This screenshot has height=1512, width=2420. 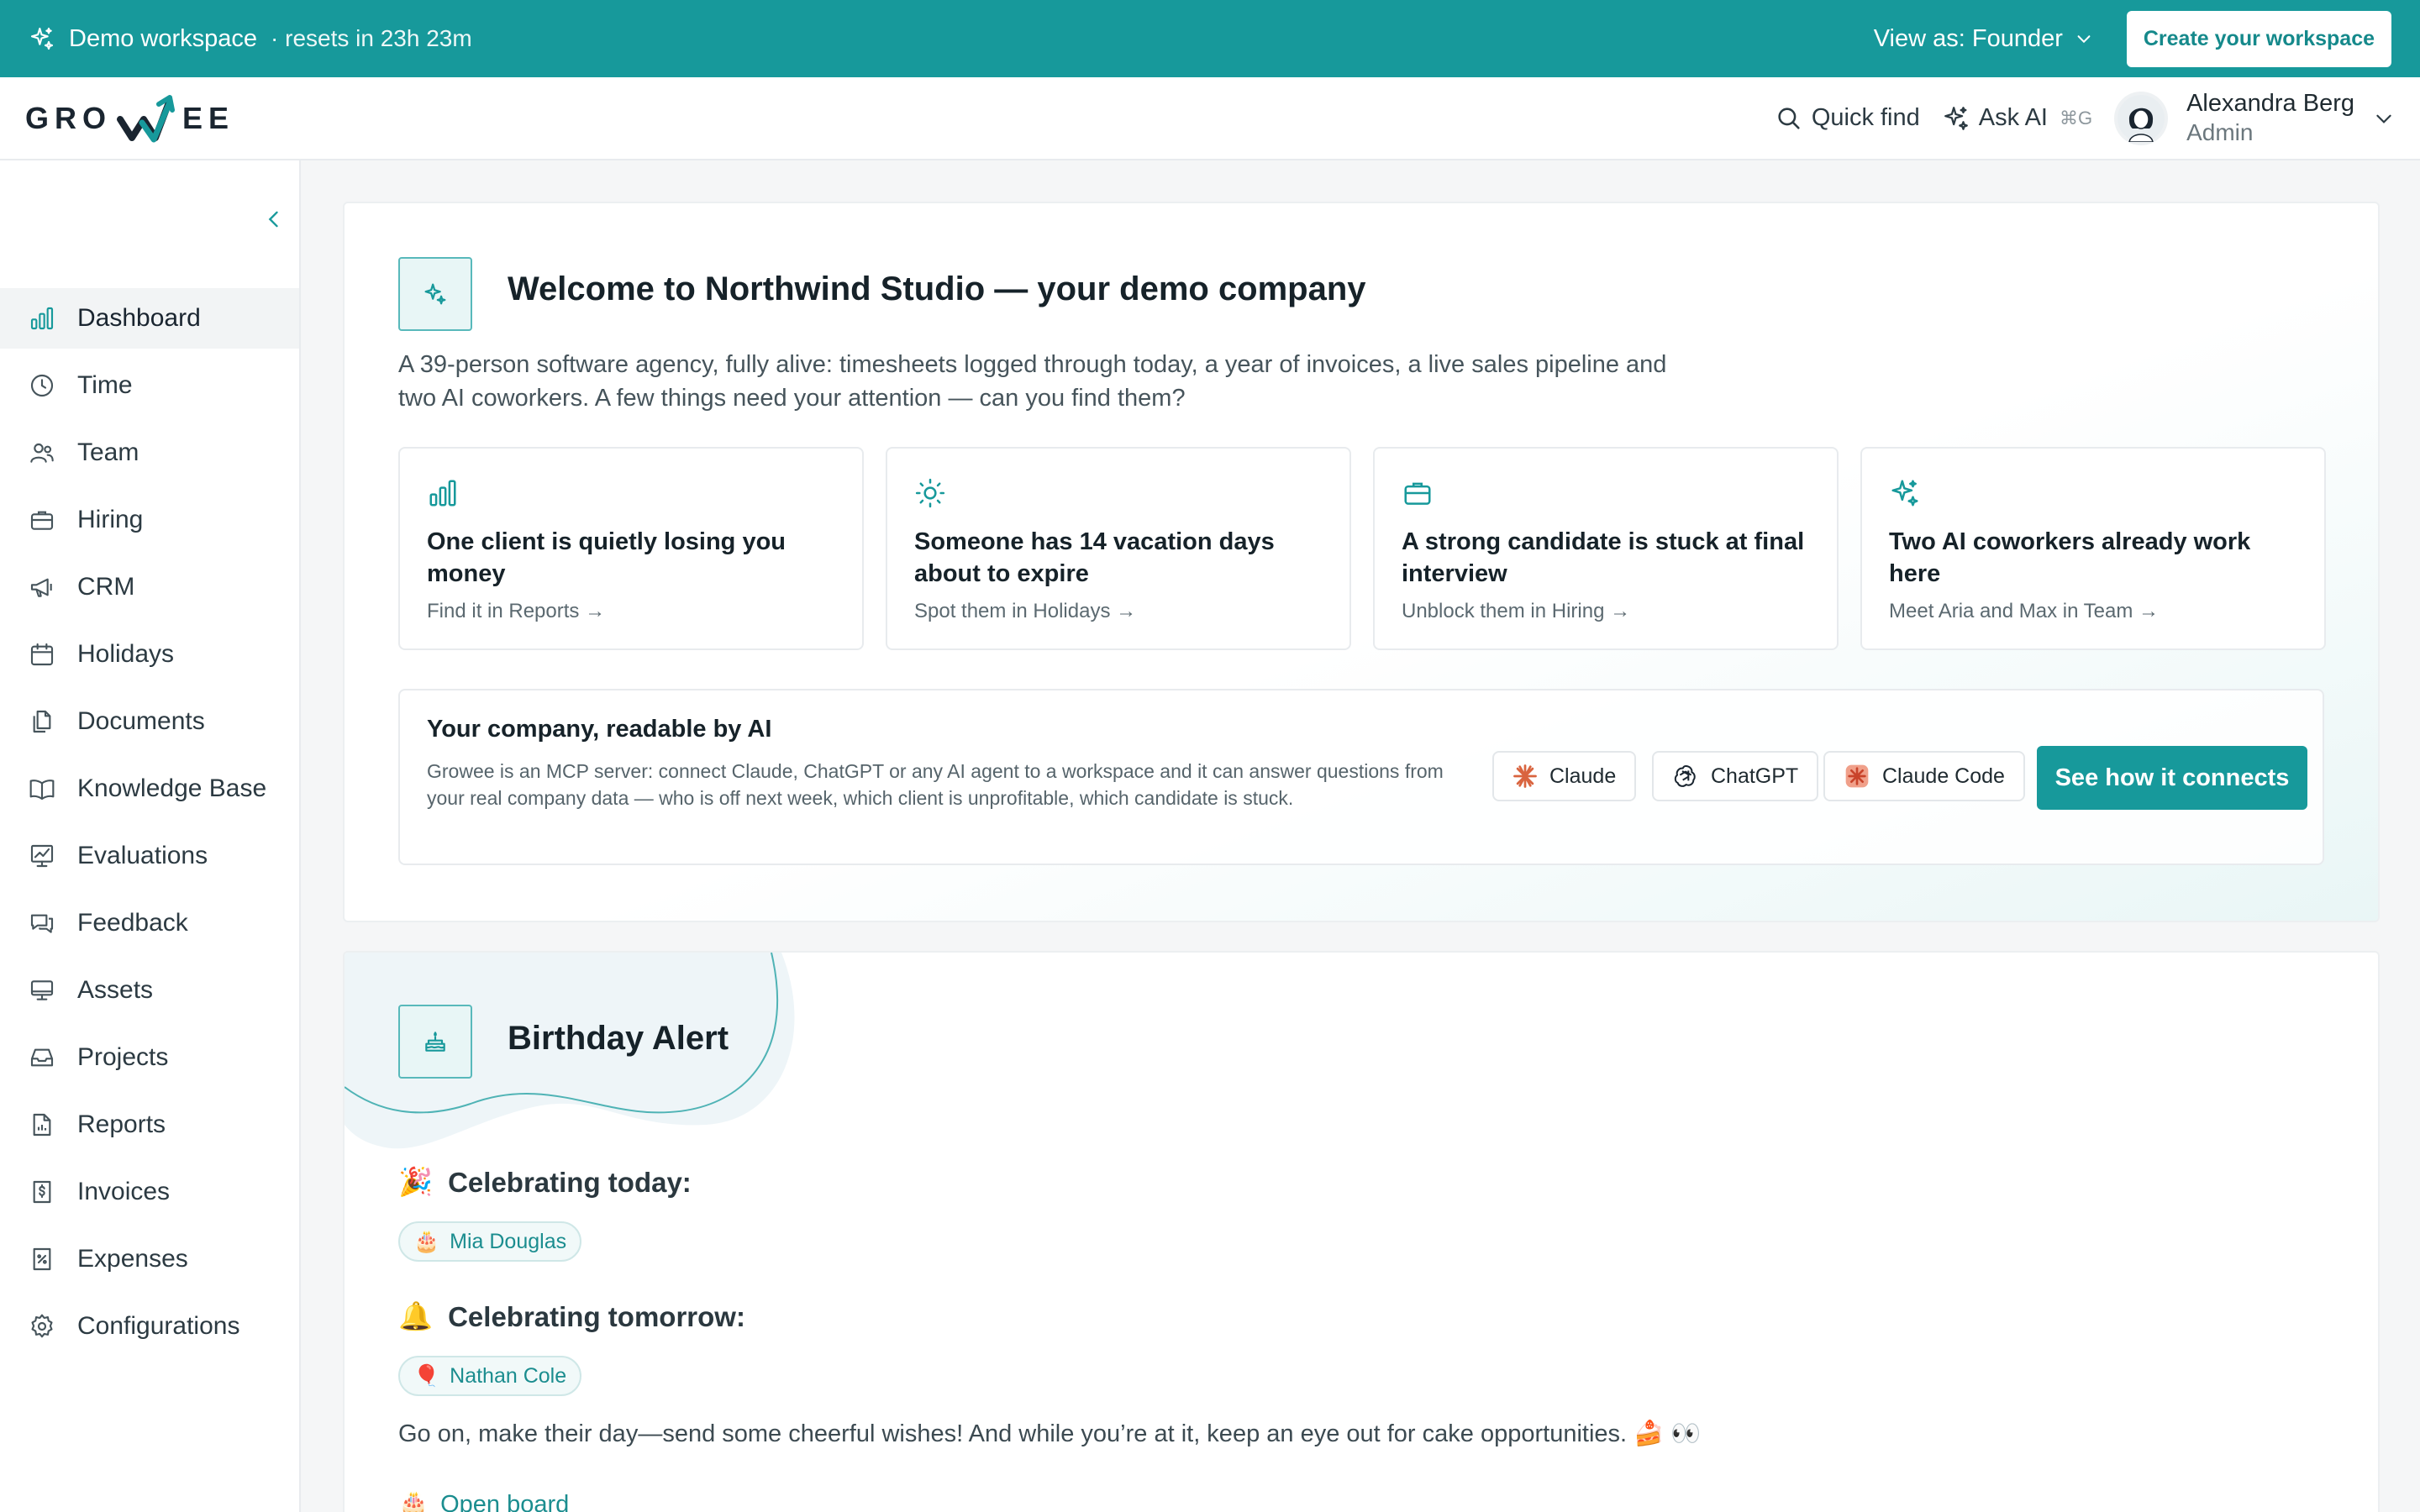 I want to click on claude-logo-icon, so click(x=1525, y=776).